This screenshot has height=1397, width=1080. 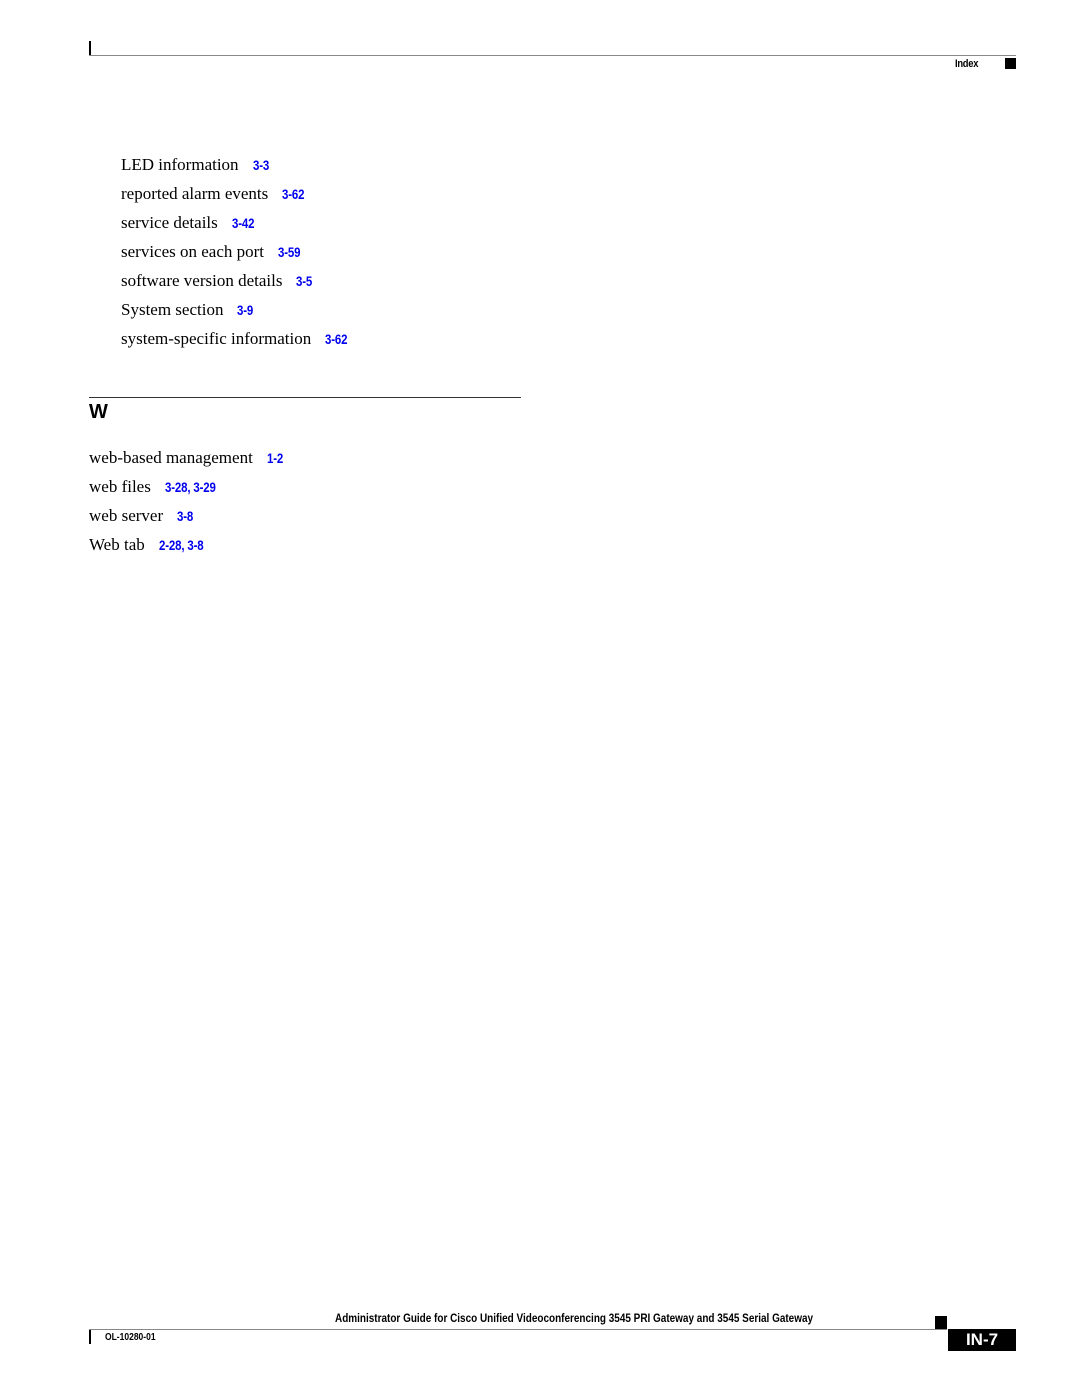 What do you see at coordinates (126, 515) in the screenshot?
I see `index-term: web server` at bounding box center [126, 515].